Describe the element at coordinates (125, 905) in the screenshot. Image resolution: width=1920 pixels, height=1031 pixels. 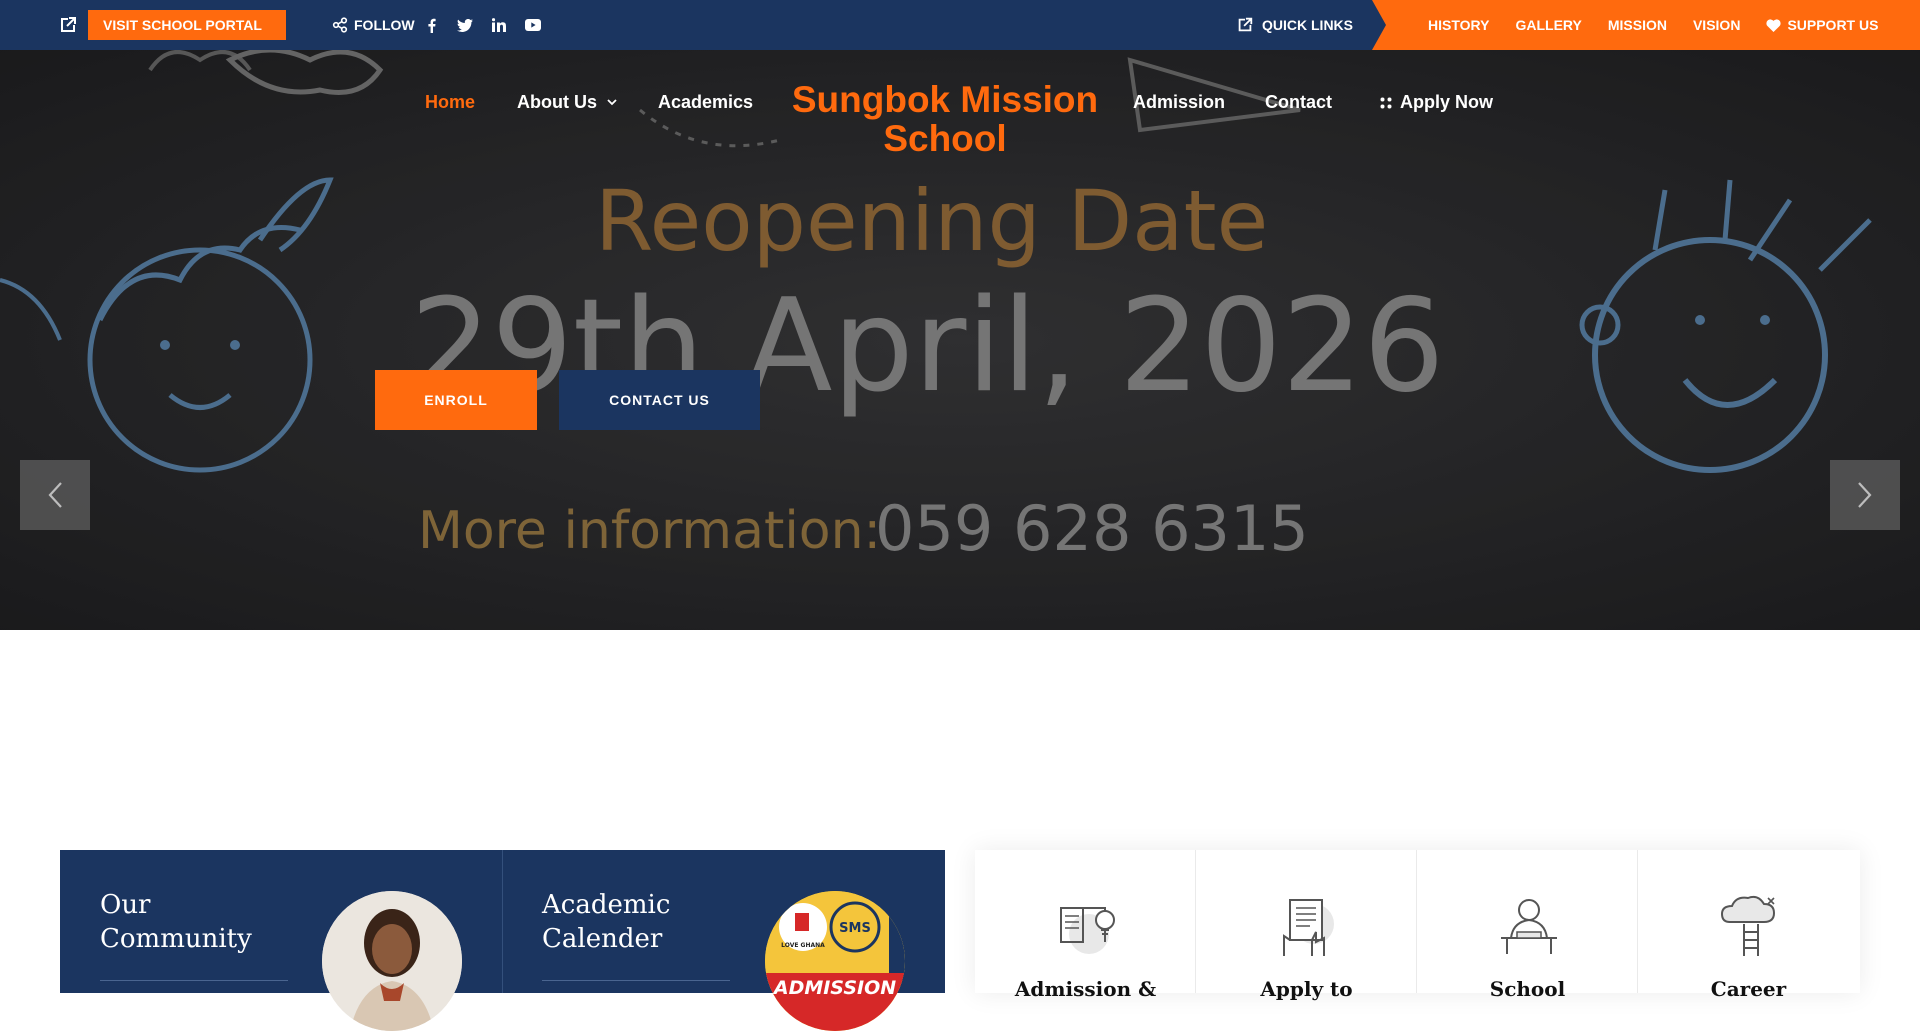
I see `community-title-line-1: Our` at that location.